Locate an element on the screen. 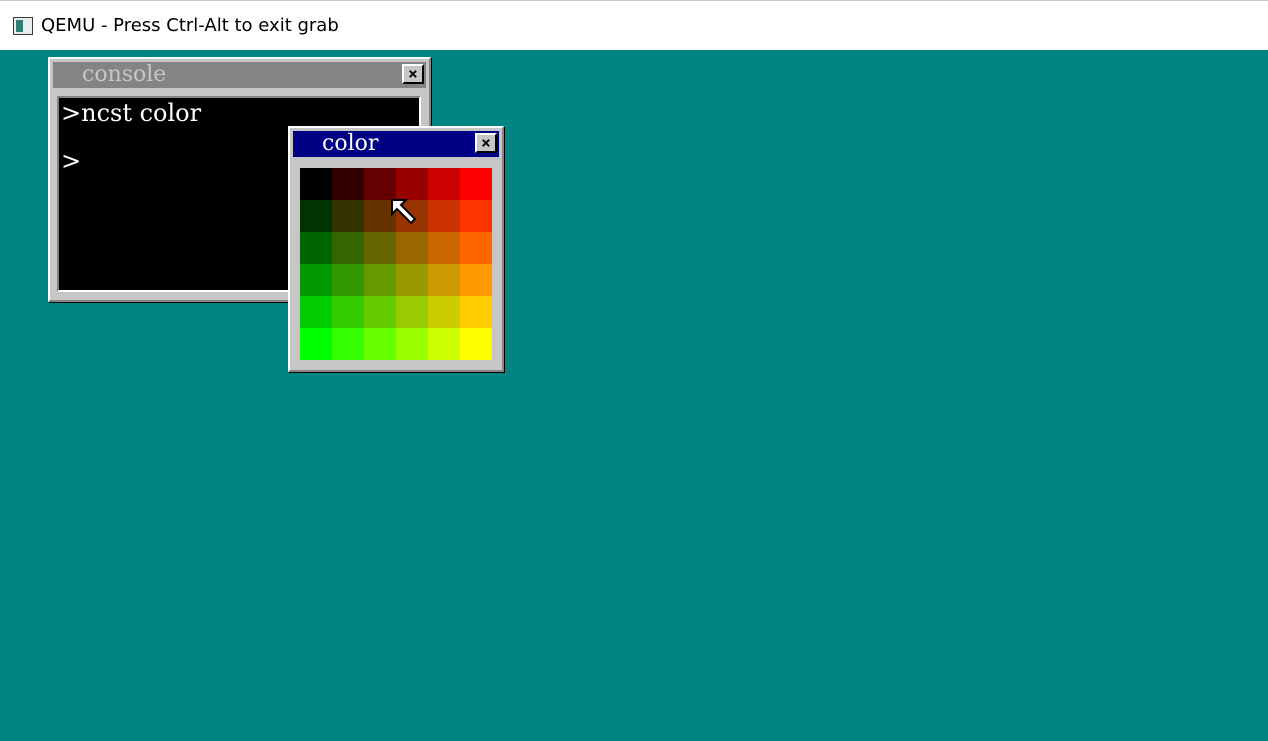 This screenshot has height=741, width=1268. color-swatch-r2-c5 is located at coordinates (476, 248).